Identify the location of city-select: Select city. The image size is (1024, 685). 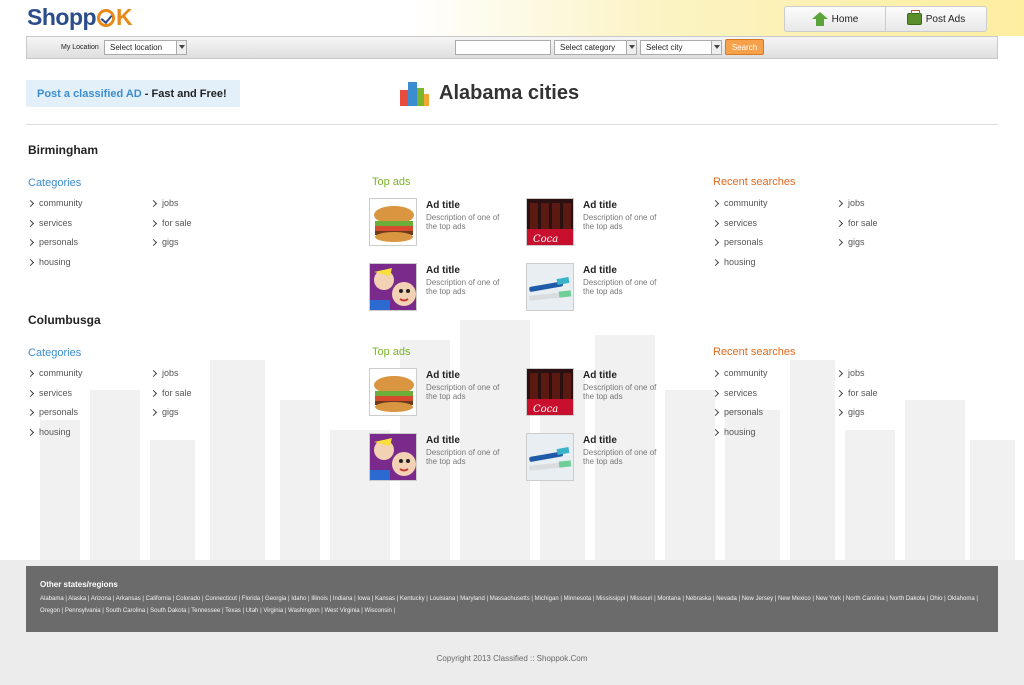
(681, 47).